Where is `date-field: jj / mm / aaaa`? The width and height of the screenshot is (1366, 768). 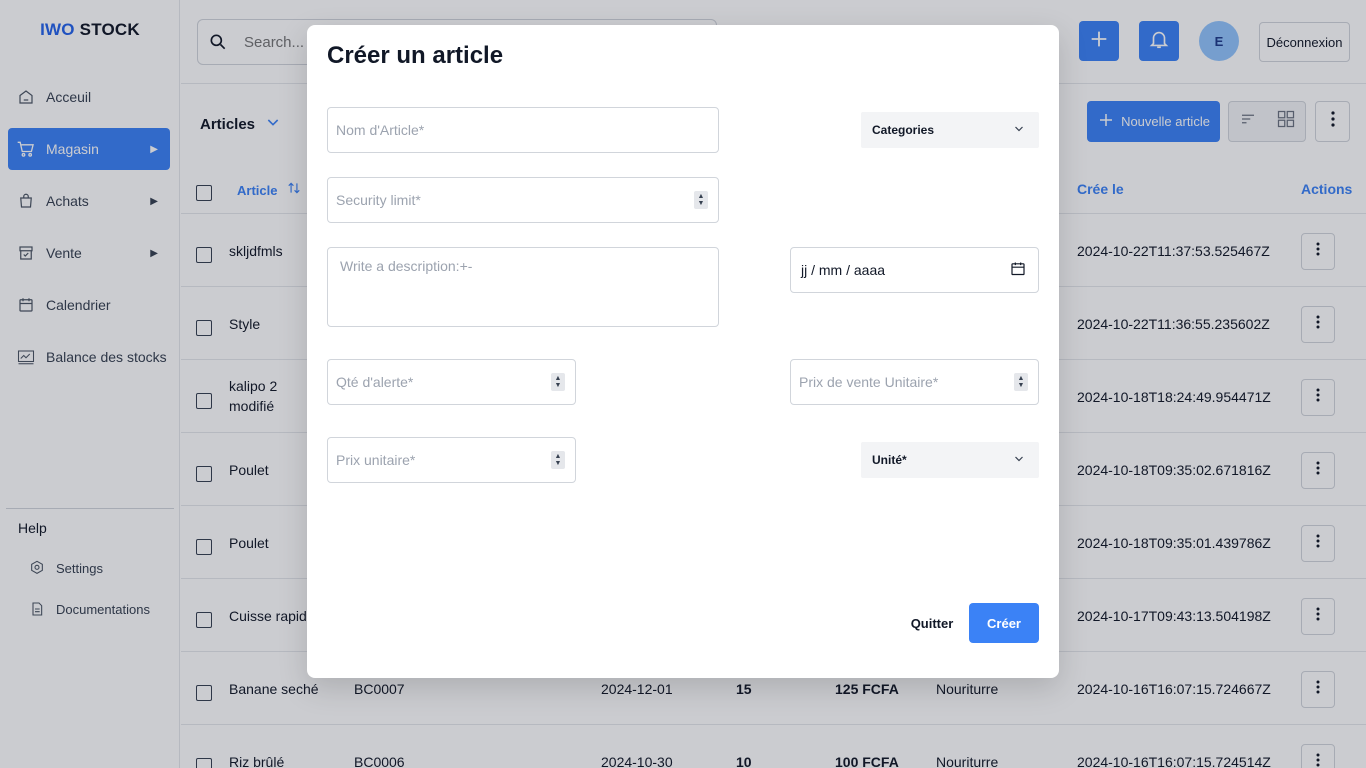 date-field: jj / mm / aaaa is located at coordinates (914, 270).